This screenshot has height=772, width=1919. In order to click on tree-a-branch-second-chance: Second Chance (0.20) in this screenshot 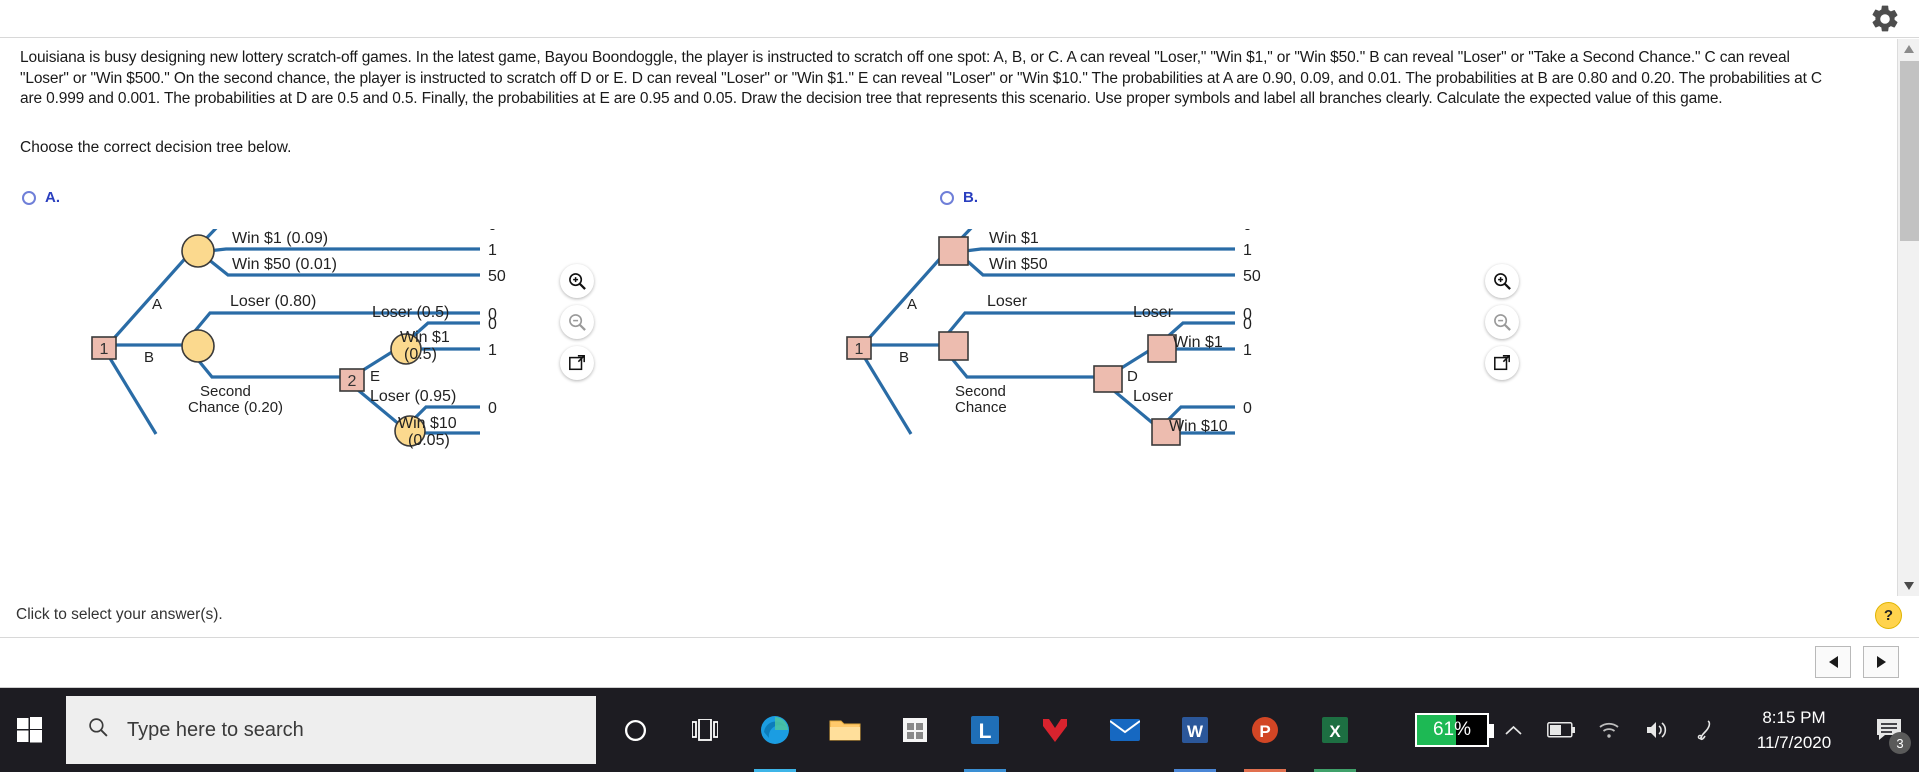, I will do `click(235, 399)`.